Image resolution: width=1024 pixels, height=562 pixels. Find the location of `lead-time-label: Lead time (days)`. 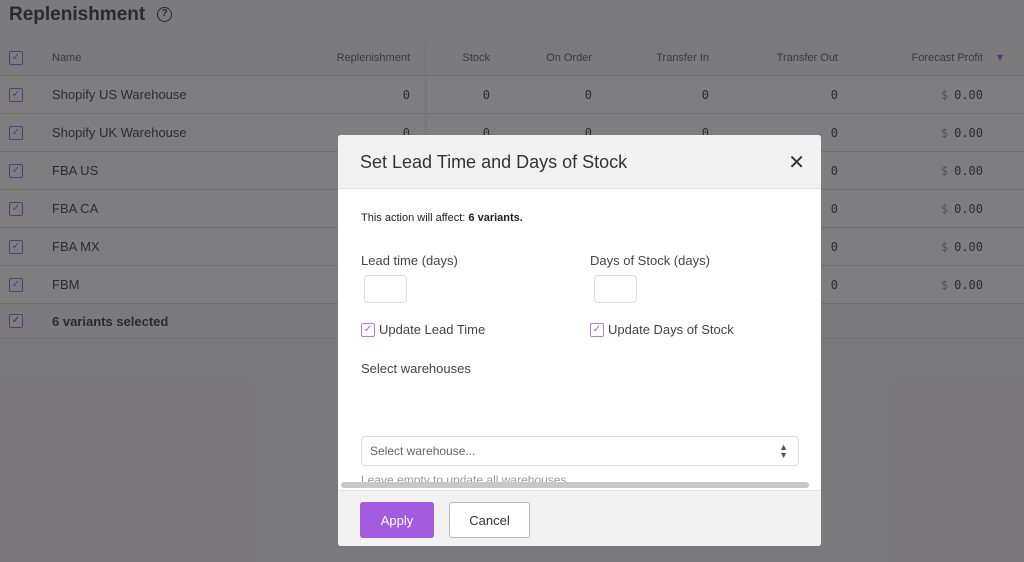

lead-time-label: Lead time (days) is located at coordinates (409, 260).